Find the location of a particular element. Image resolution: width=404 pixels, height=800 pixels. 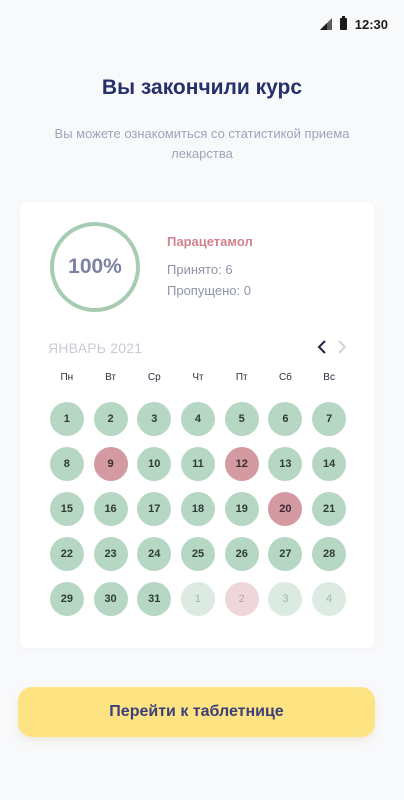

calendar-day: 5 is located at coordinates (241, 419).